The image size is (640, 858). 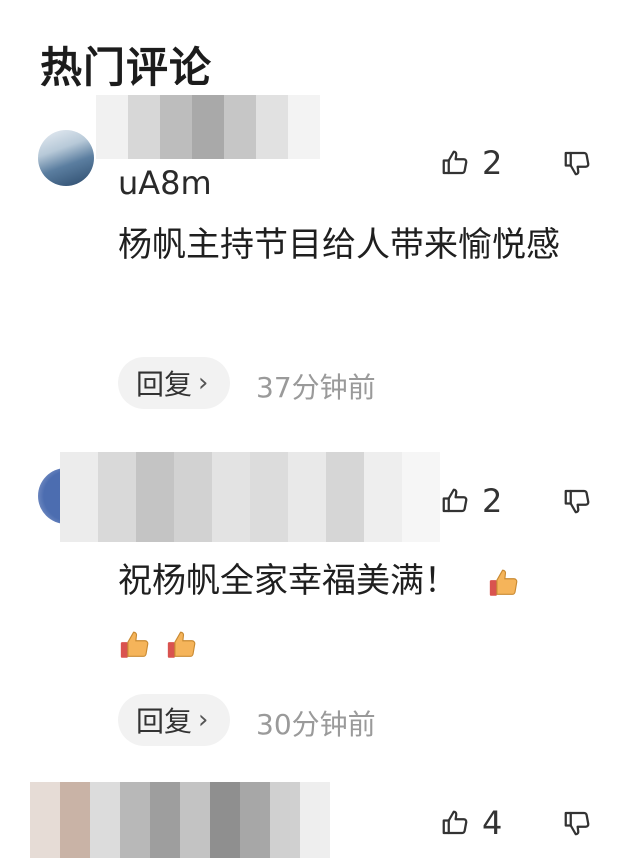 What do you see at coordinates (316, 724) in the screenshot?
I see `timestamp: 30分钟前` at bounding box center [316, 724].